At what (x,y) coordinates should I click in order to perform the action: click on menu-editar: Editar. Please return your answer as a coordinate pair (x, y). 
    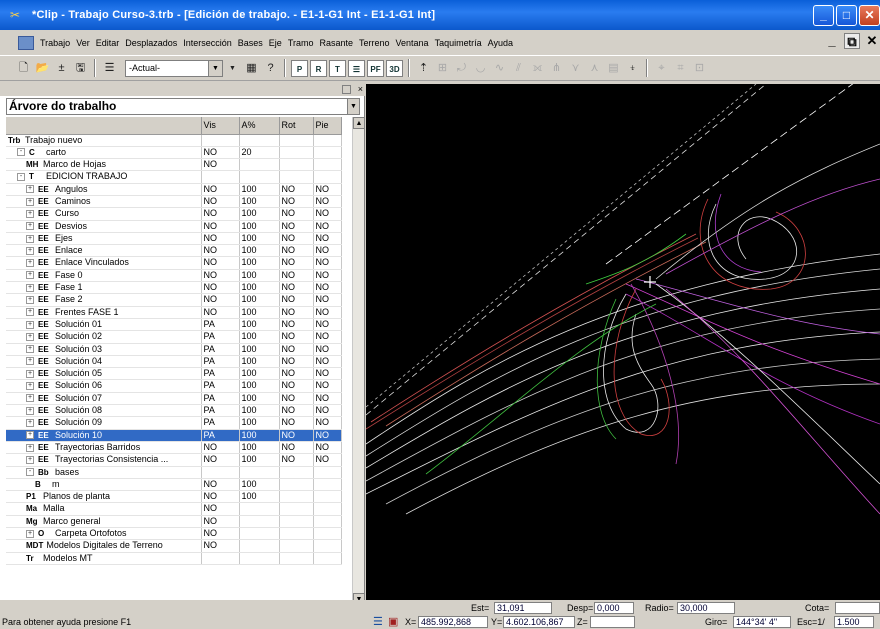
    Looking at the image, I should click on (108, 43).